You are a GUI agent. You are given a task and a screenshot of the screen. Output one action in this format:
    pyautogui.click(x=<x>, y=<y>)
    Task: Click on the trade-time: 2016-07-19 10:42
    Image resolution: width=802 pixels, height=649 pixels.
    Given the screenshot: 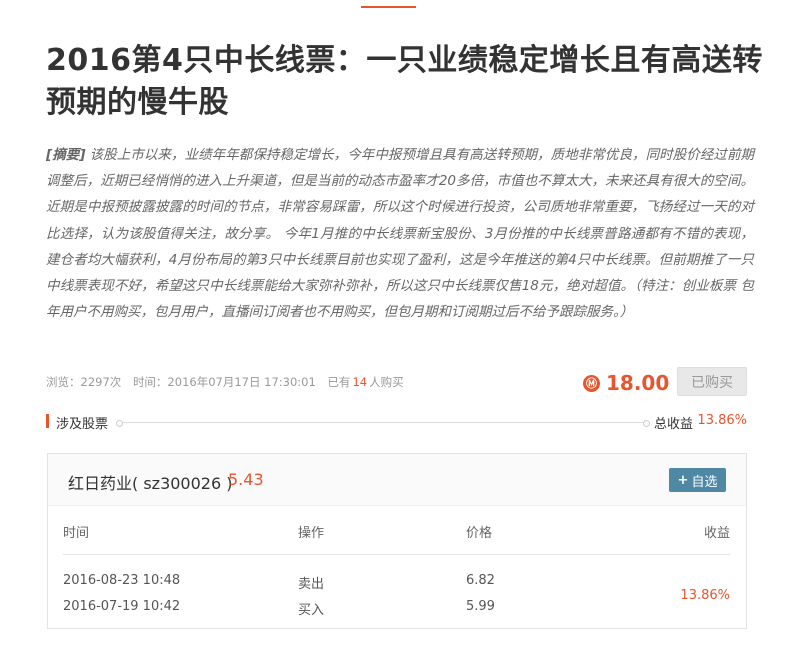 What is the action you would take?
    pyautogui.click(x=122, y=606)
    